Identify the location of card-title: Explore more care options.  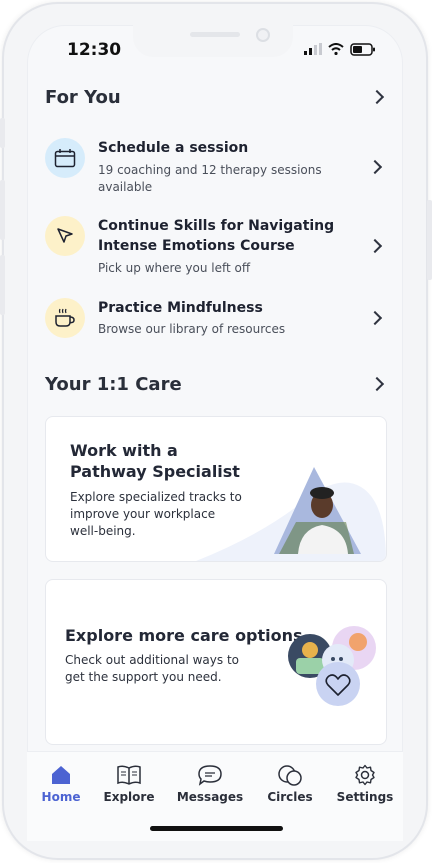
(184, 635).